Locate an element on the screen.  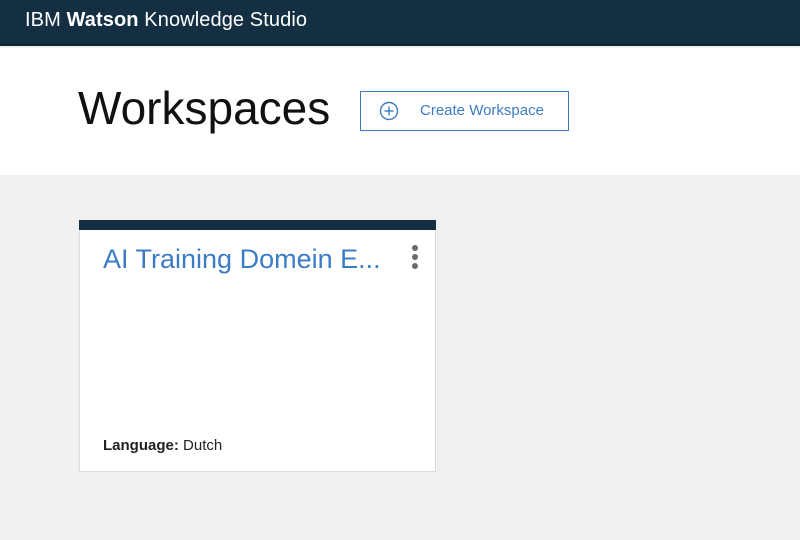
language-value: Dutch is located at coordinates (203, 445).